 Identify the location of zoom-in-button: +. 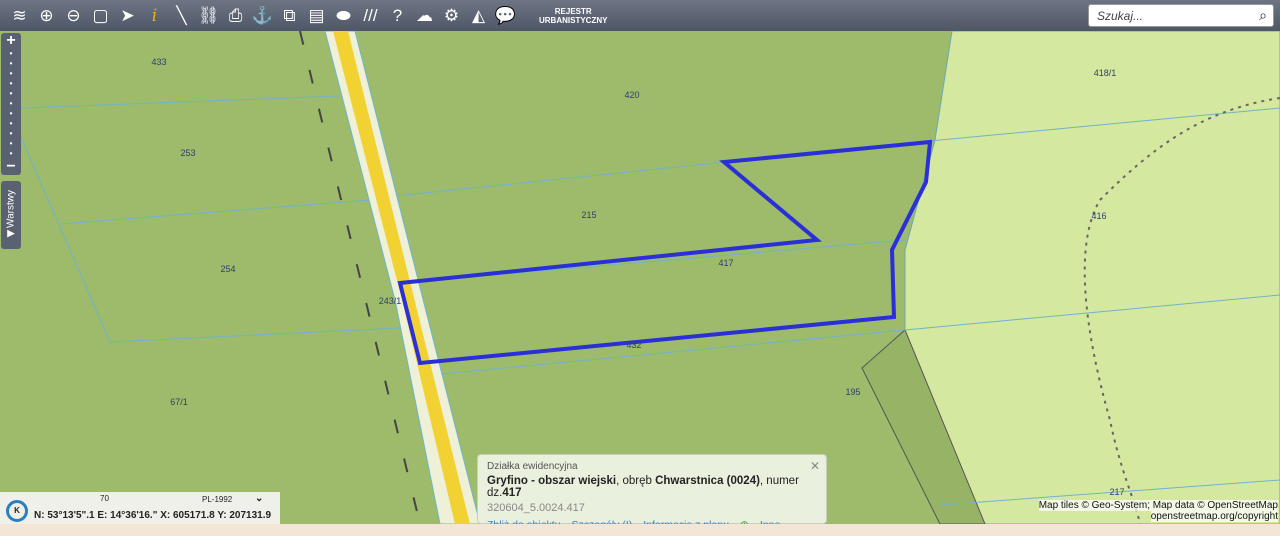
(11, 41).